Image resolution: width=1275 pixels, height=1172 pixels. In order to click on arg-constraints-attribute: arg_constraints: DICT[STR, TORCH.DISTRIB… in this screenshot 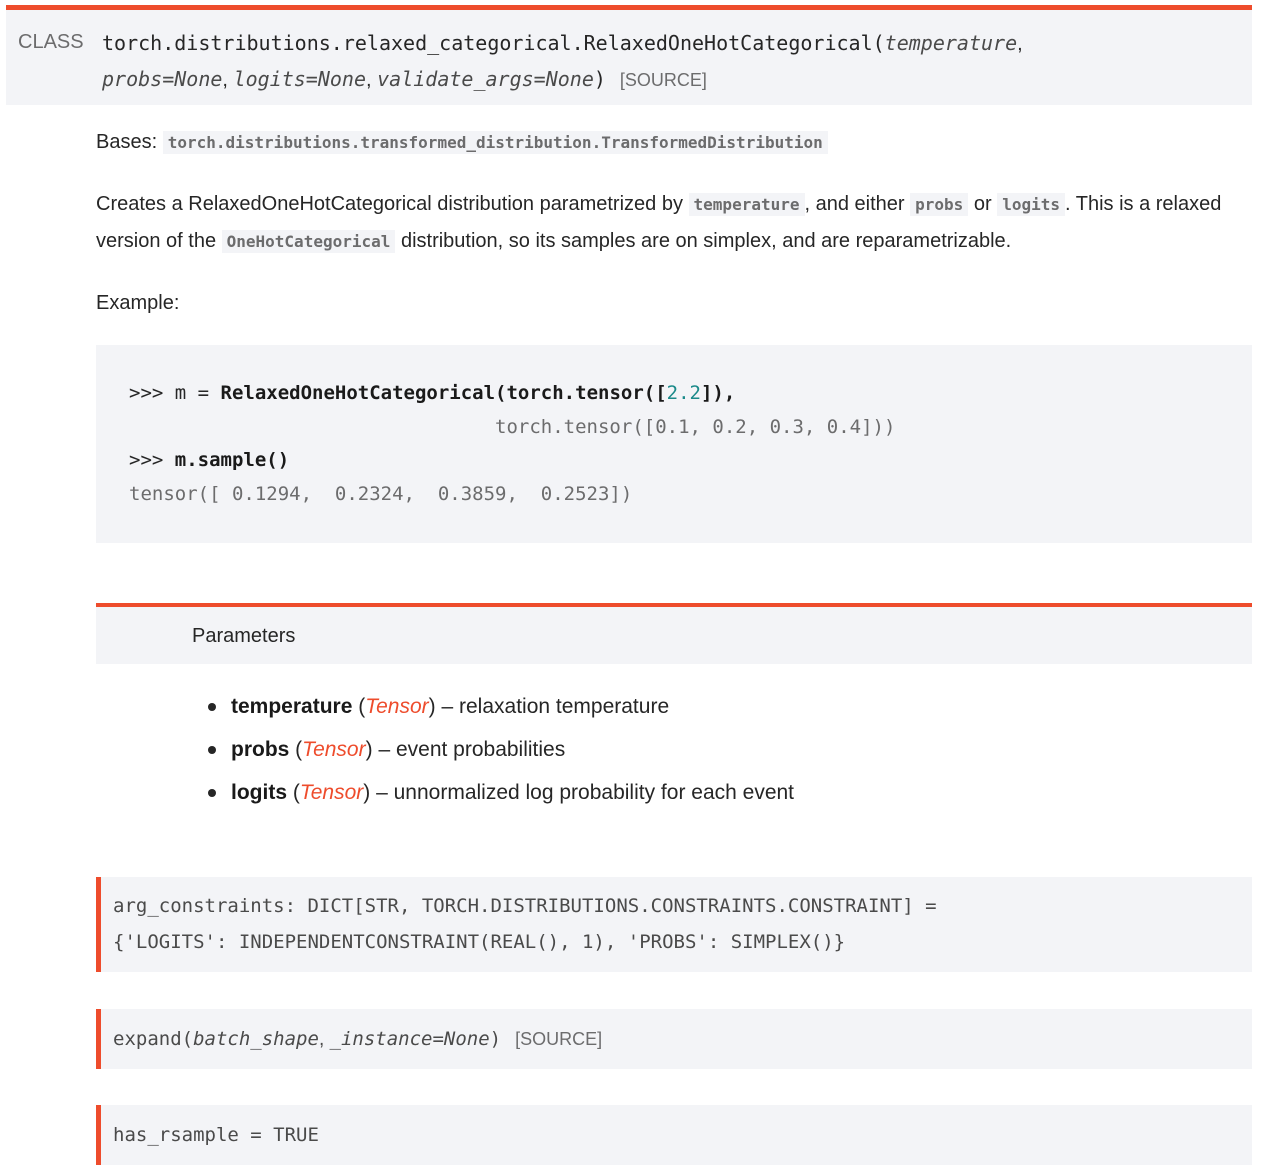, I will do `click(674, 924)`.